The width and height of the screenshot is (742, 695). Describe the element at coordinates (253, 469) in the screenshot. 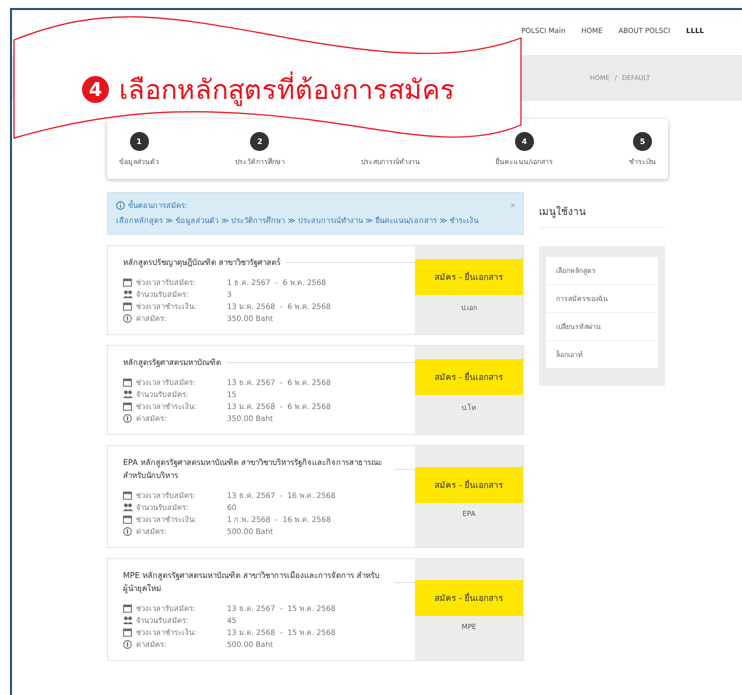

I see `program-title: EPA หลักสูตรรัฐศาสตรมหาบัณฑิต สาขาวิชาบริหารรัฐกิจและกิจการสาธารณะ สำหรับนักบริหาร` at that location.